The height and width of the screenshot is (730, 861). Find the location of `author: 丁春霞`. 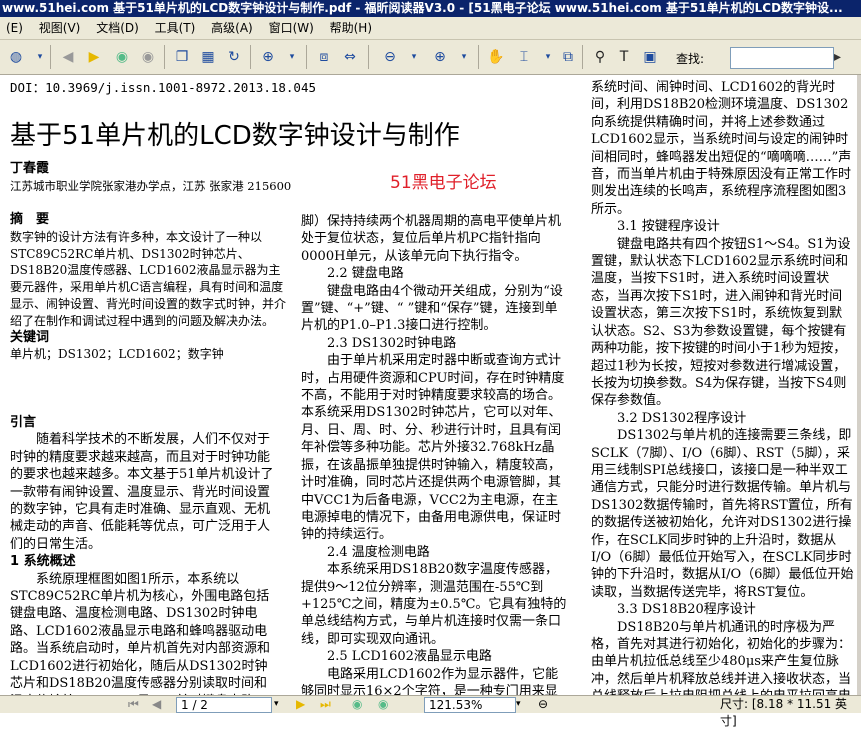

author: 丁春霞 is located at coordinates (30, 168).